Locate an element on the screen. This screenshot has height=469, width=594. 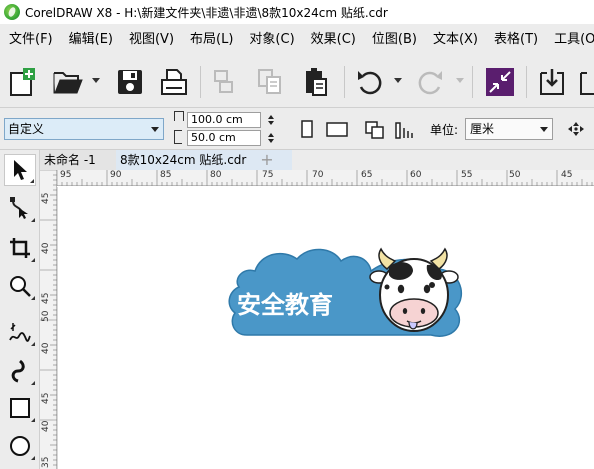
nudge-distance-button is located at coordinates (576, 130).